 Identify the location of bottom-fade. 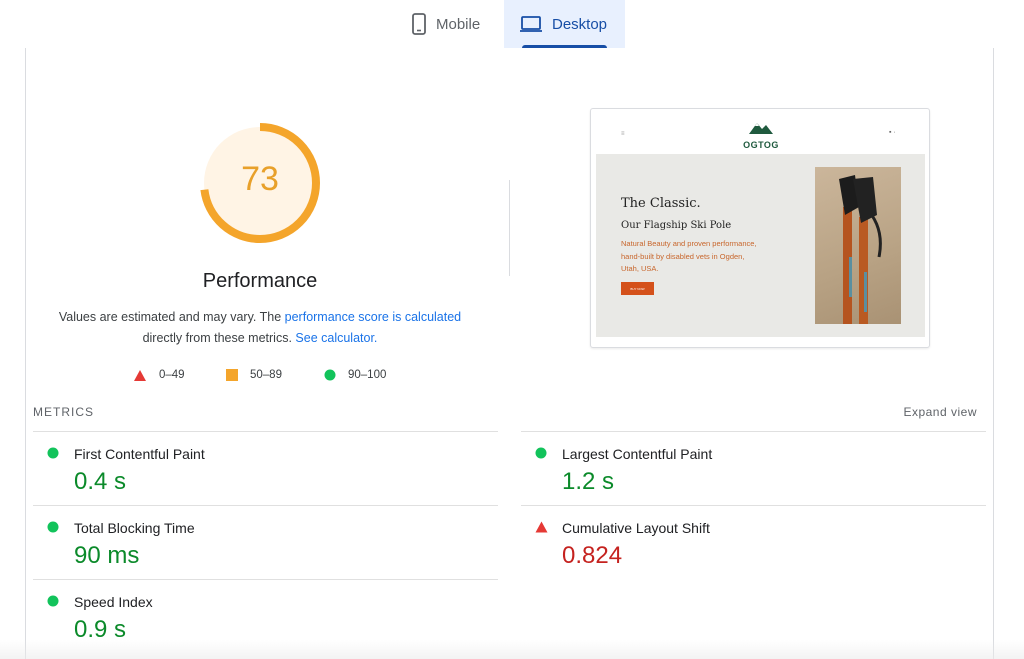
(512, 649).